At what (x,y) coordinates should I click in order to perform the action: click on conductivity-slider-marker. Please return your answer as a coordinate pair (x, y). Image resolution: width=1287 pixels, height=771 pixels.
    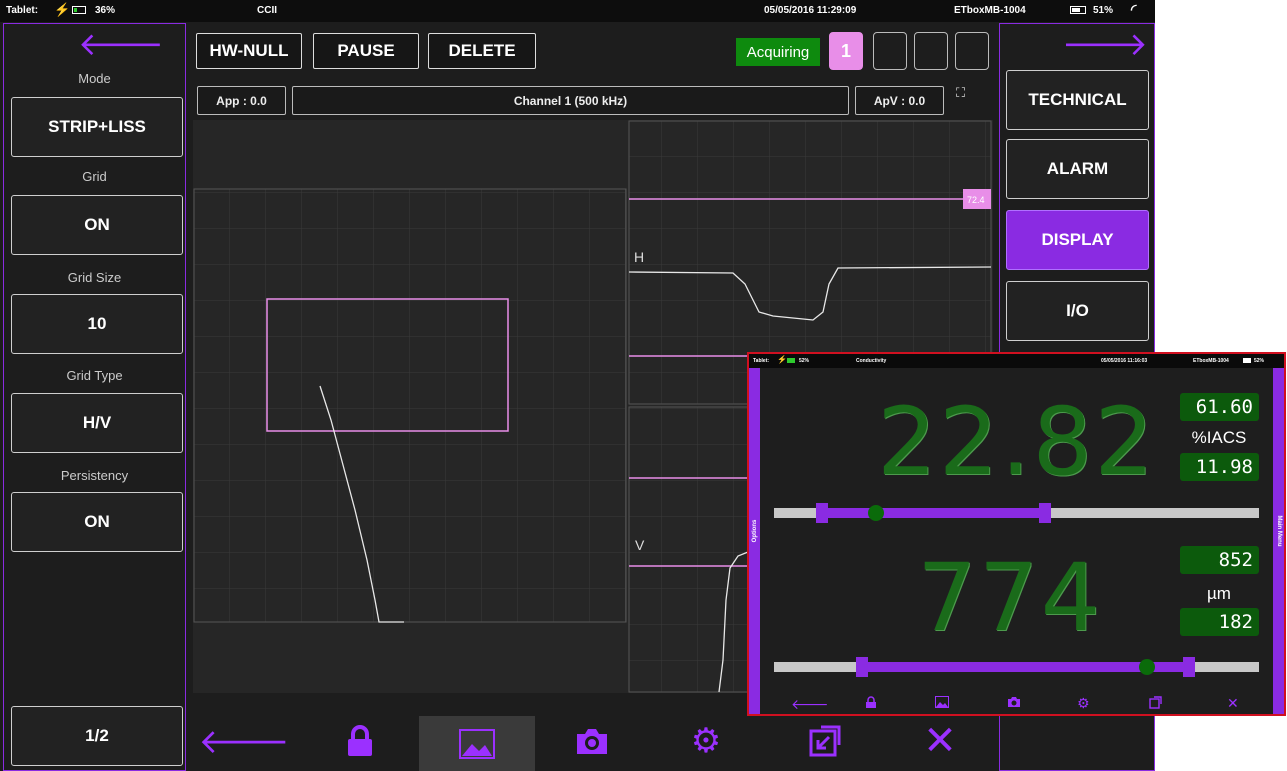
    Looking at the image, I should click on (875, 513).